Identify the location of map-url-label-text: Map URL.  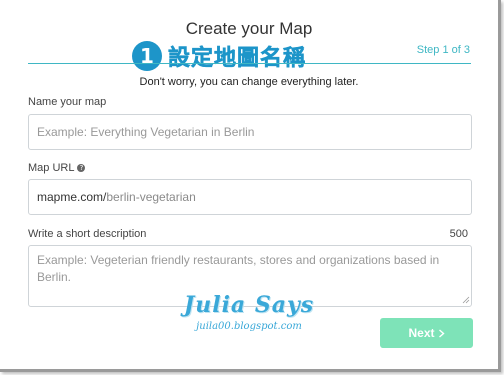
(51, 168).